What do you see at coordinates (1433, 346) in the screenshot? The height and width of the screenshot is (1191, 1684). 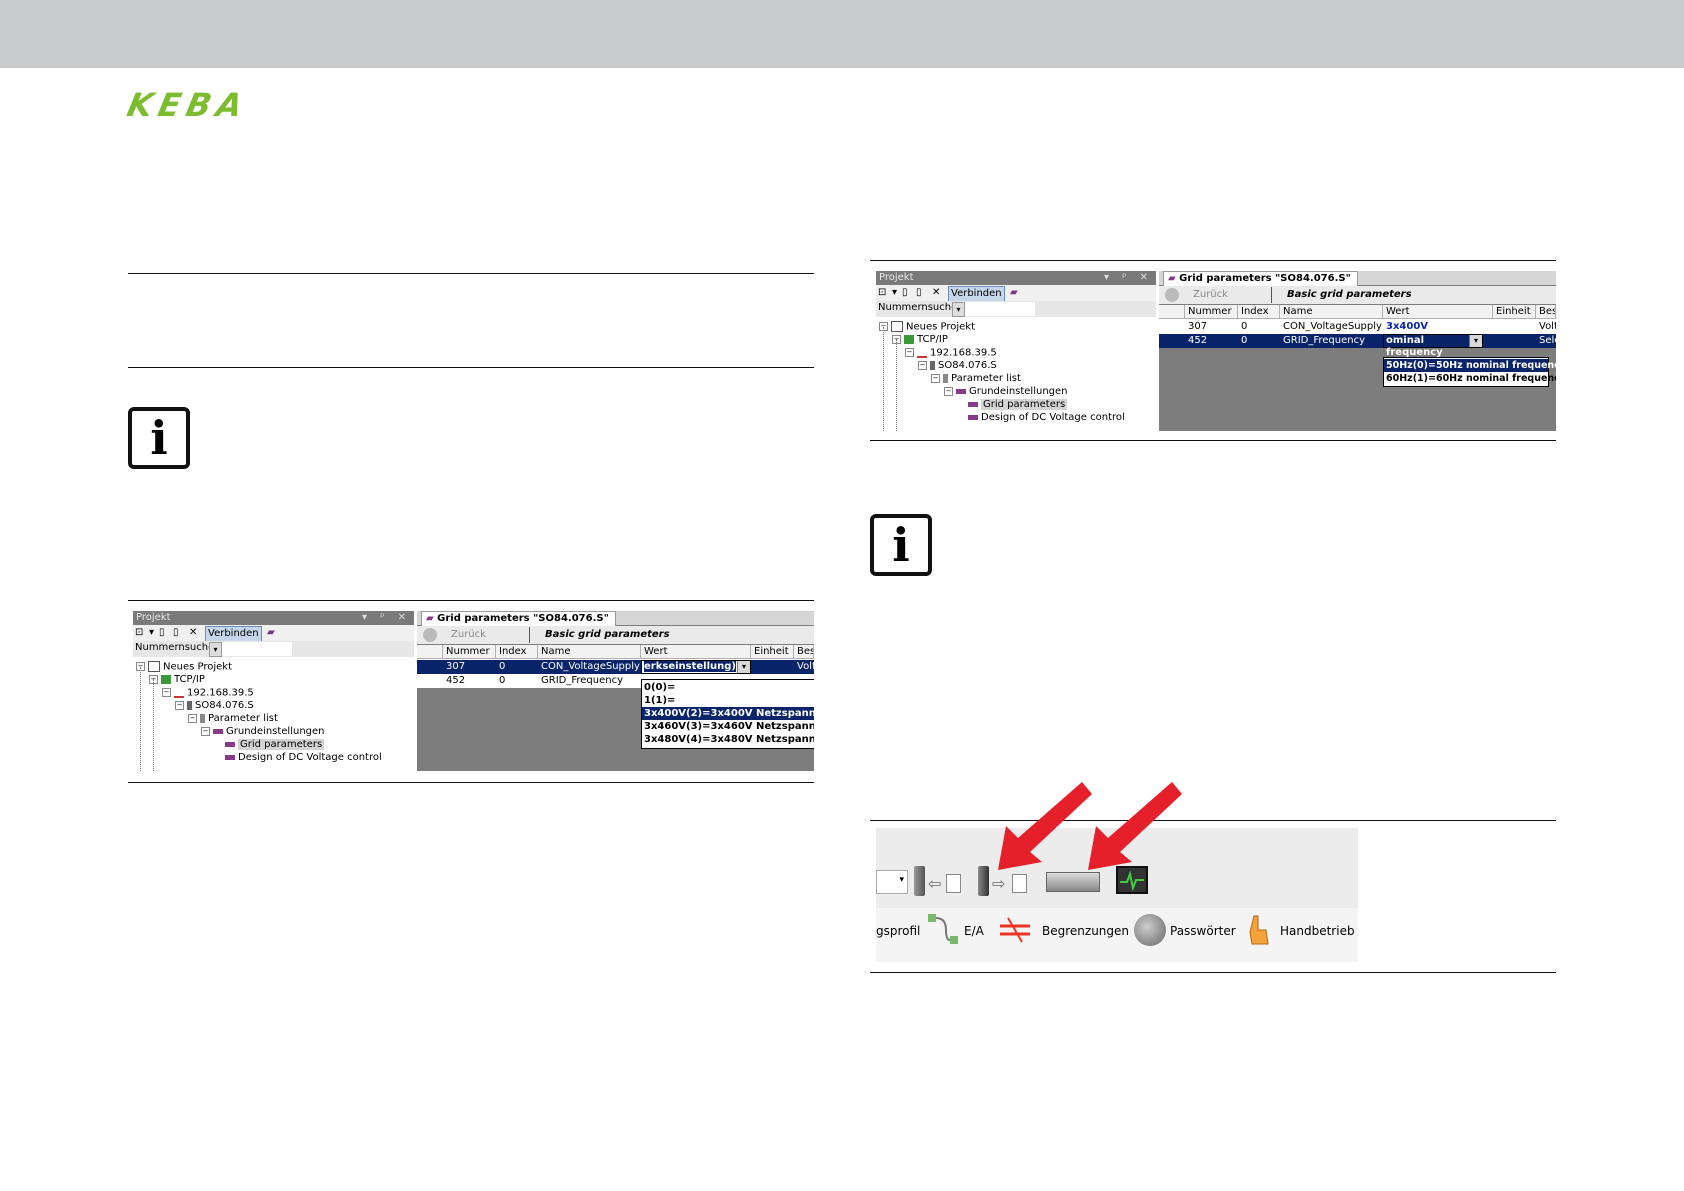 I see `value-combobox: ominal frequency ▾` at bounding box center [1433, 346].